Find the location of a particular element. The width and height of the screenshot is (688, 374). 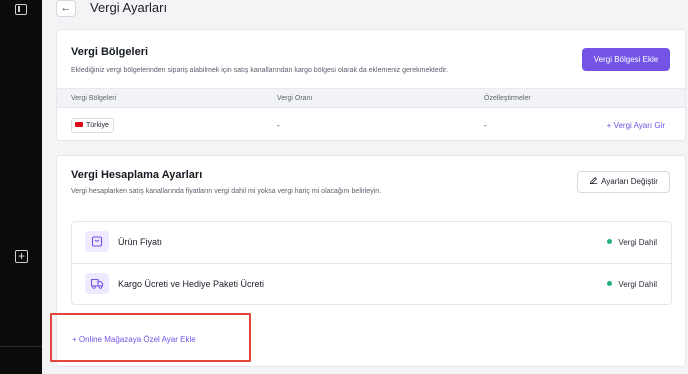

list-item: Ürün Fiyatı Vergi Dahil is located at coordinates (371, 242).